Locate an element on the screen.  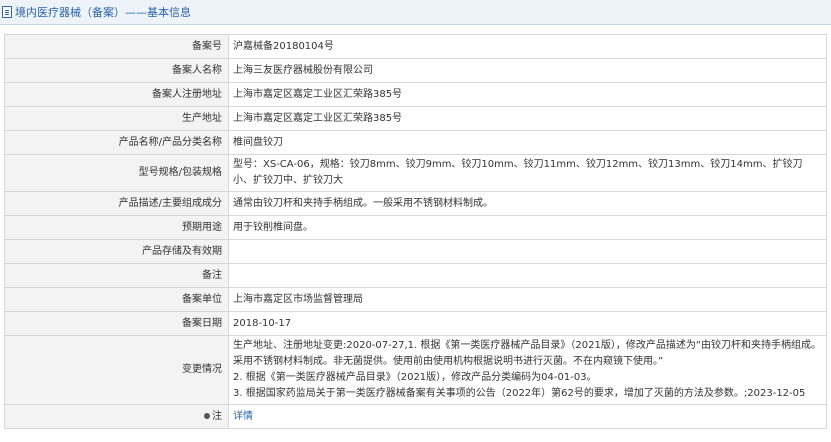
field-label: 产品存储及有效期 is located at coordinates (116, 251).